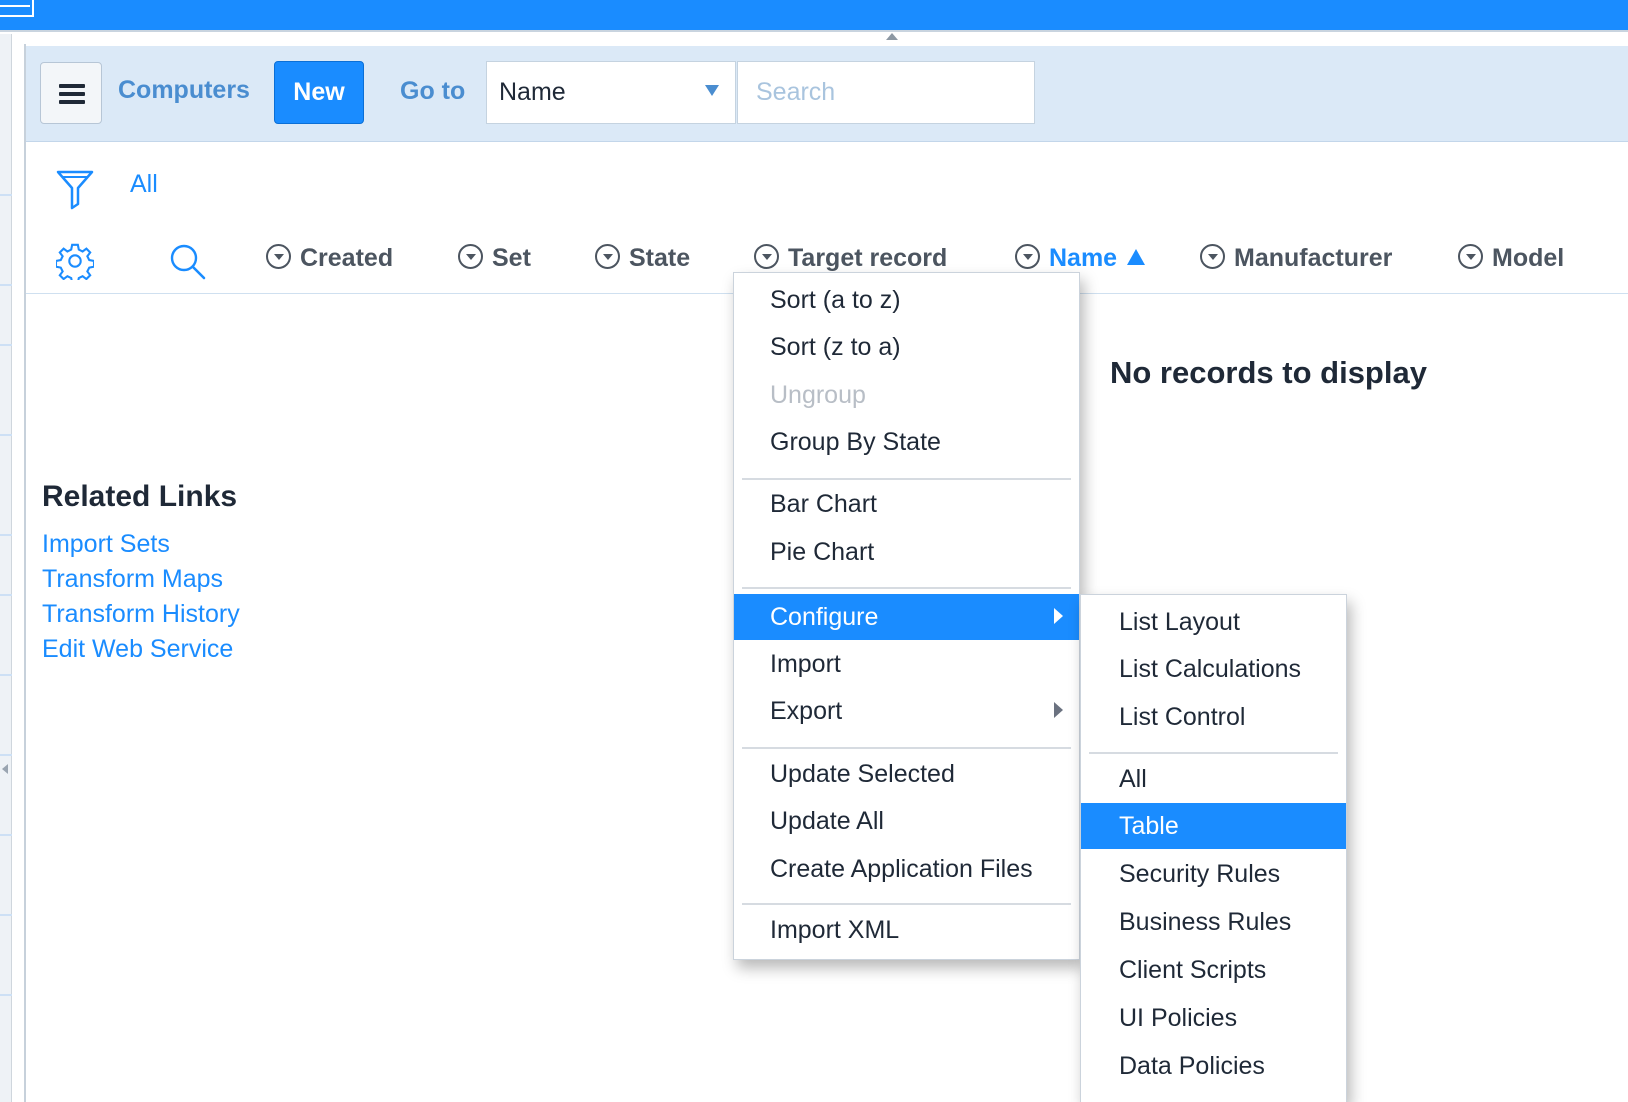 The width and height of the screenshot is (1628, 1102). I want to click on submenu-item-list-control: List Control, so click(1213, 717).